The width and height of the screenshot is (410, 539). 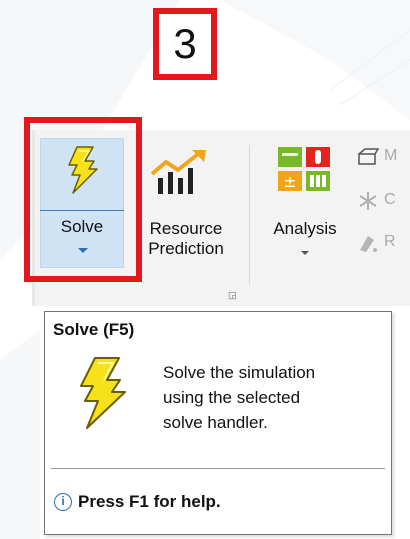 I want to click on tooltip-help-text: Press F1 for help., so click(x=149, y=501).